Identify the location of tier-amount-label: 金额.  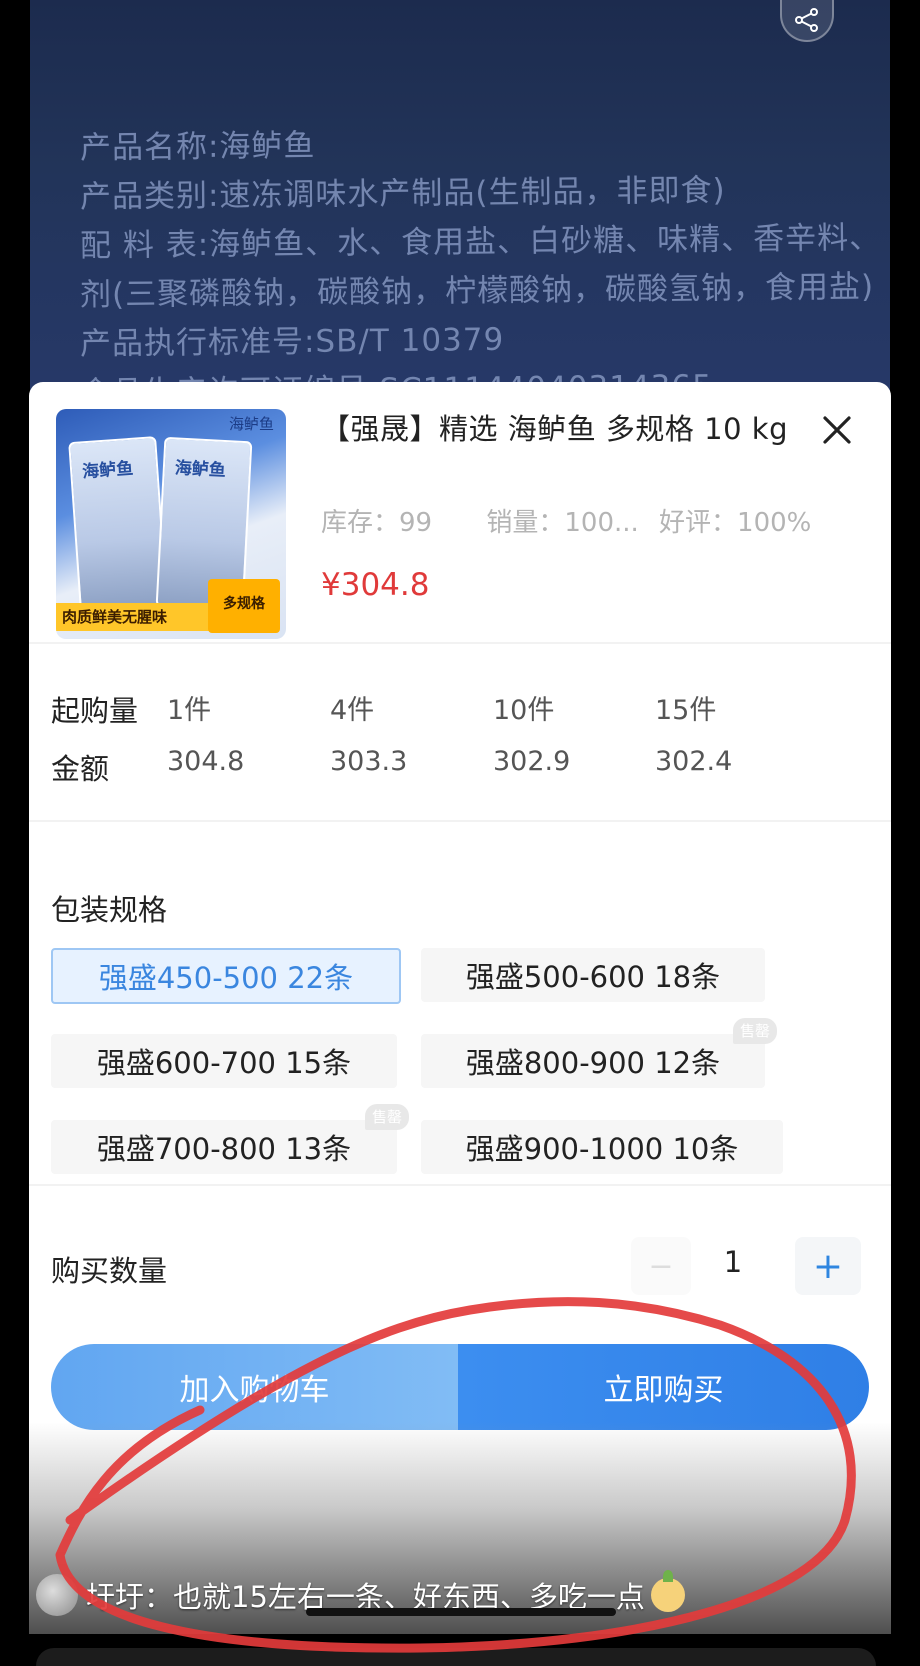
(80, 769).